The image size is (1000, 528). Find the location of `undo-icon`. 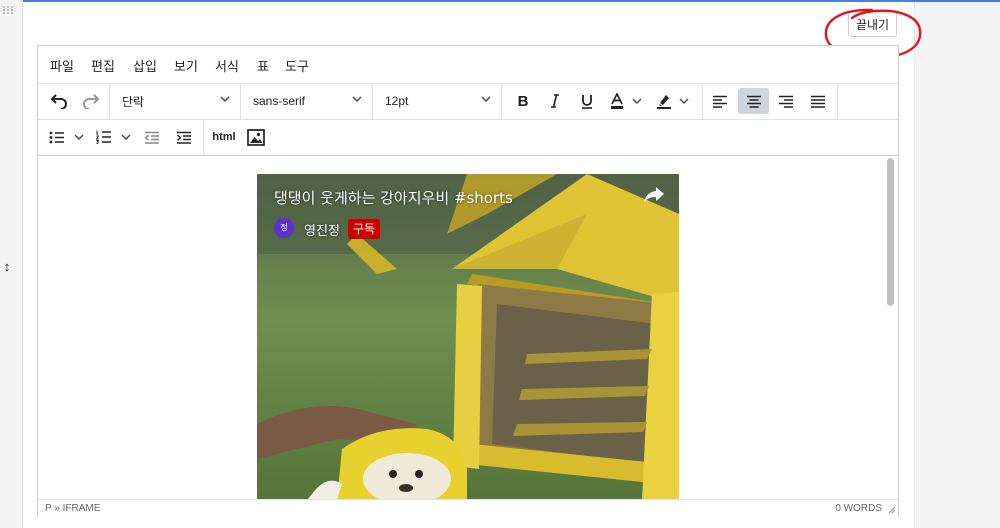

undo-icon is located at coordinates (58, 101).